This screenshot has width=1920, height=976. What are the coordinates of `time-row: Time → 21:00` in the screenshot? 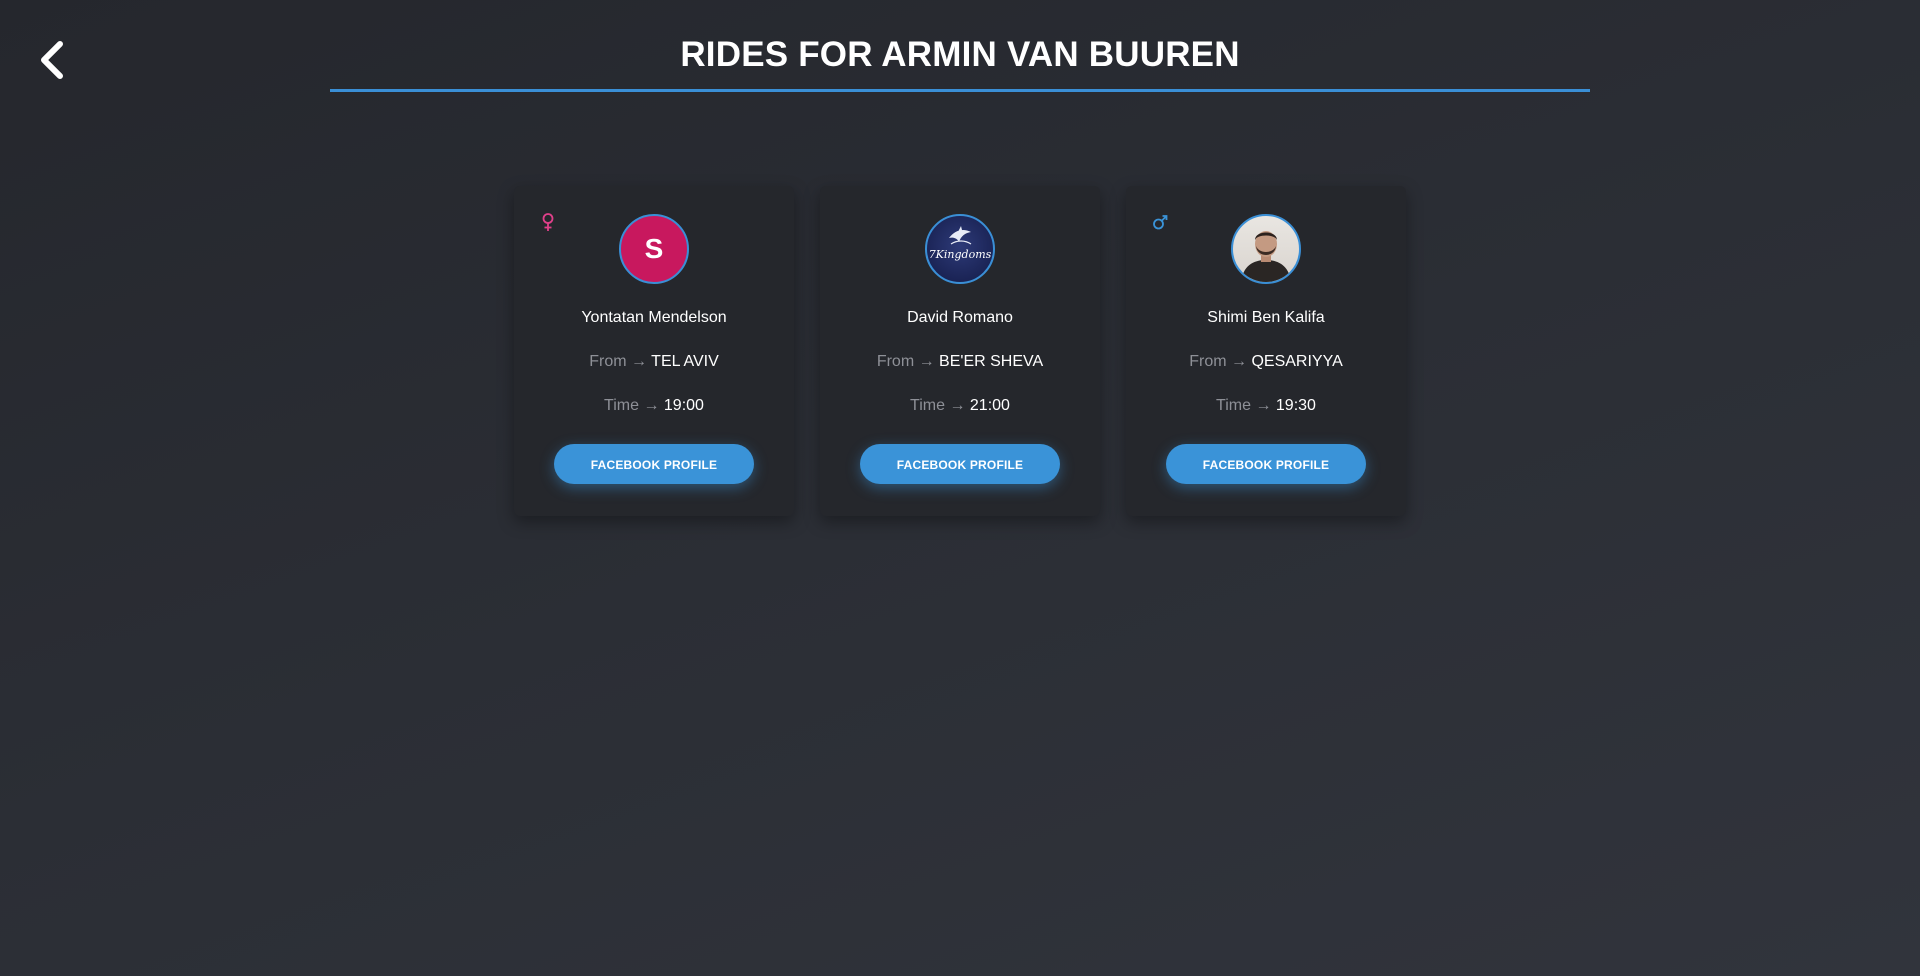 It's located at (960, 406).